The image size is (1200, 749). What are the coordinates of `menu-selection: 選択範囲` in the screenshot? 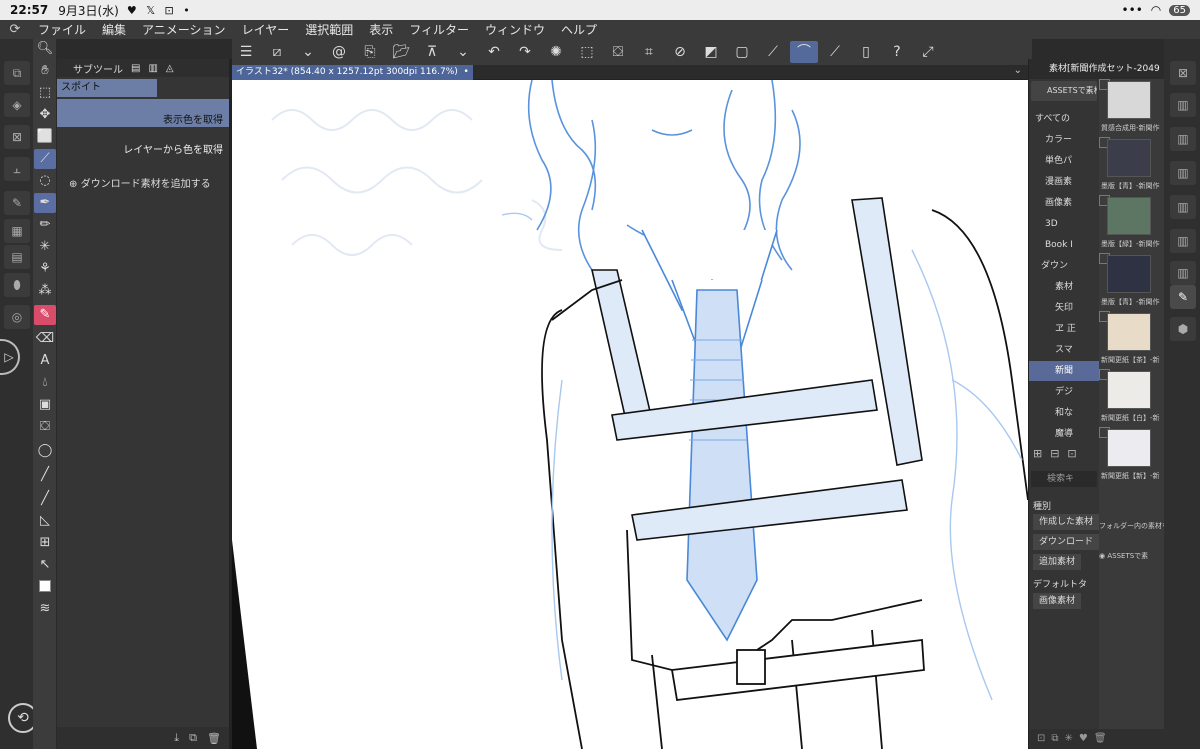 It's located at (329, 29).